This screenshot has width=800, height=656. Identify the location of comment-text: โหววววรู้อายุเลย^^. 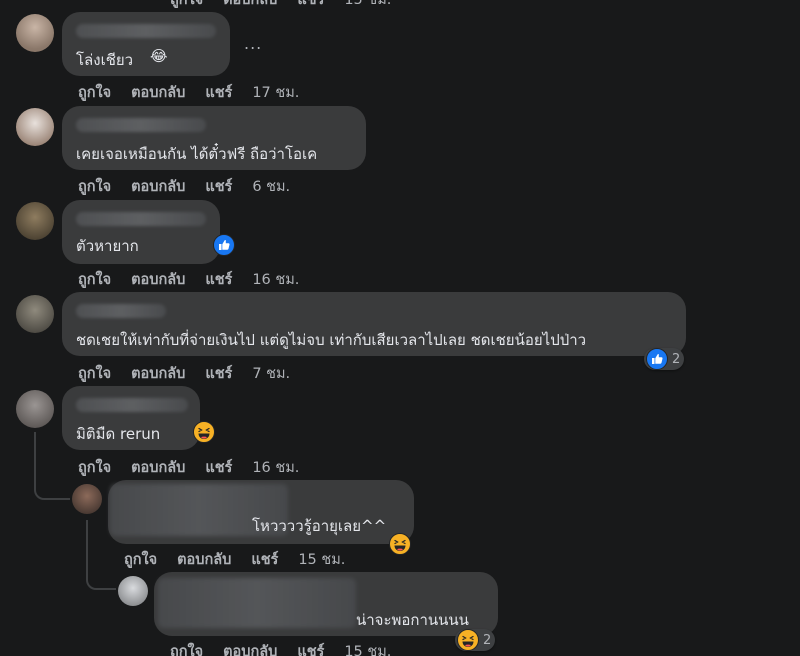
(319, 526).